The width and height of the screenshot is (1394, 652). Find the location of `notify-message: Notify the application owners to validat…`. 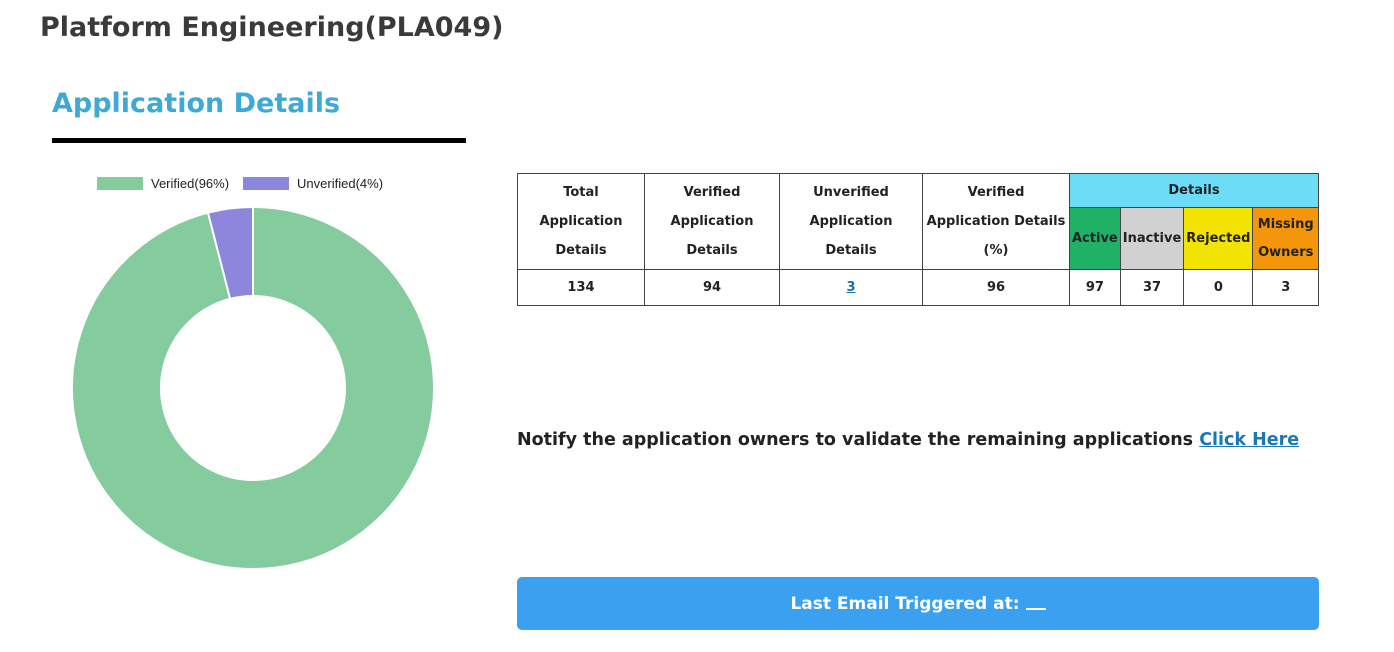

notify-message: Notify the application owners to validat… is located at coordinates (908, 440).